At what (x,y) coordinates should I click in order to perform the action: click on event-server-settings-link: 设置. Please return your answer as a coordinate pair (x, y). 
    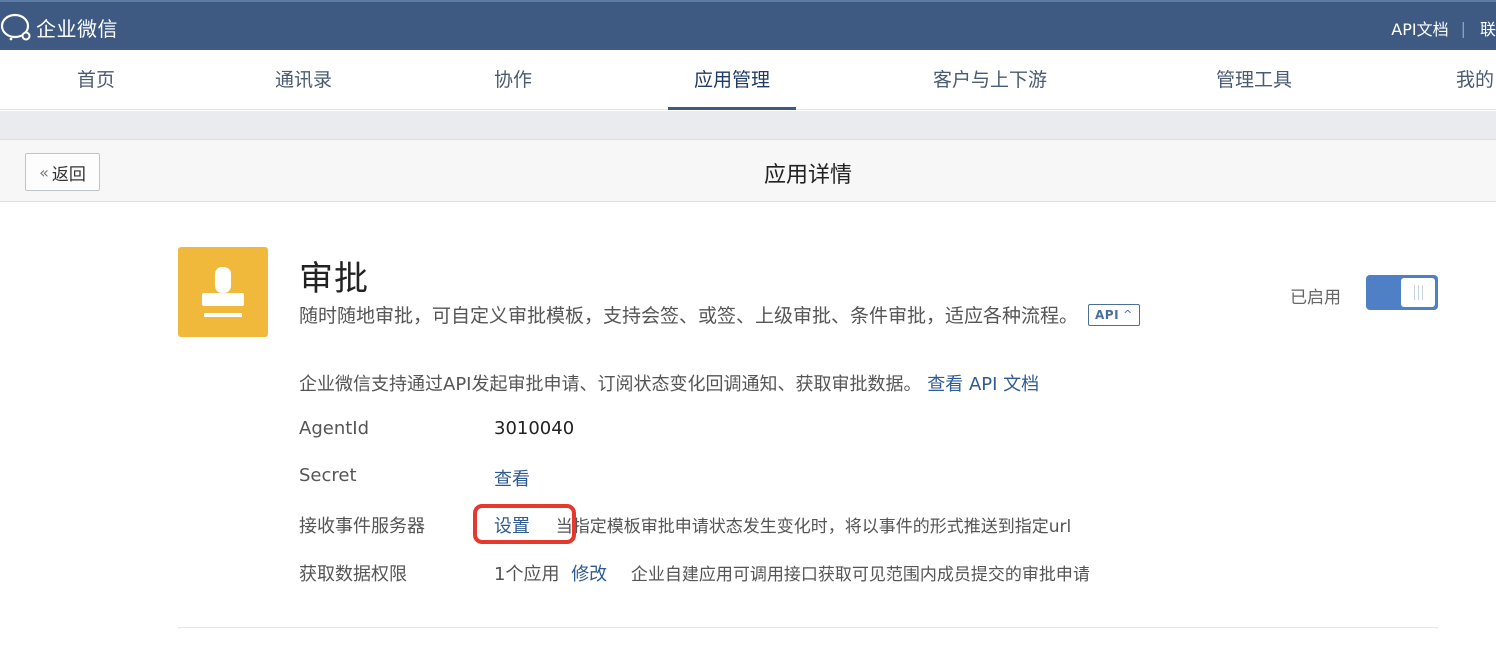
    Looking at the image, I should click on (512, 526).